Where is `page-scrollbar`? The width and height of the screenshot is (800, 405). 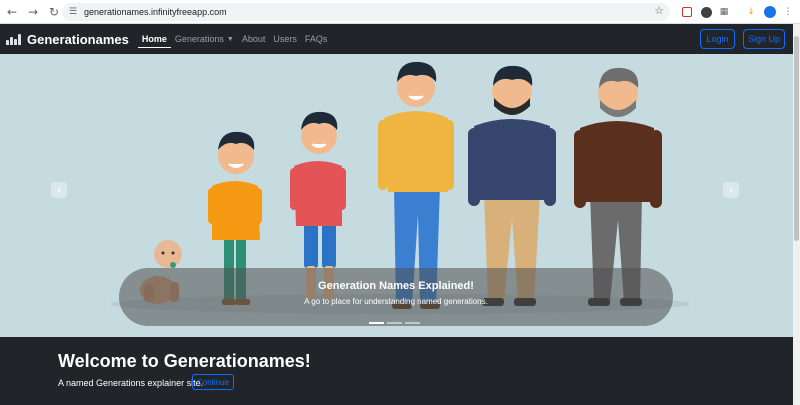 page-scrollbar is located at coordinates (796, 214).